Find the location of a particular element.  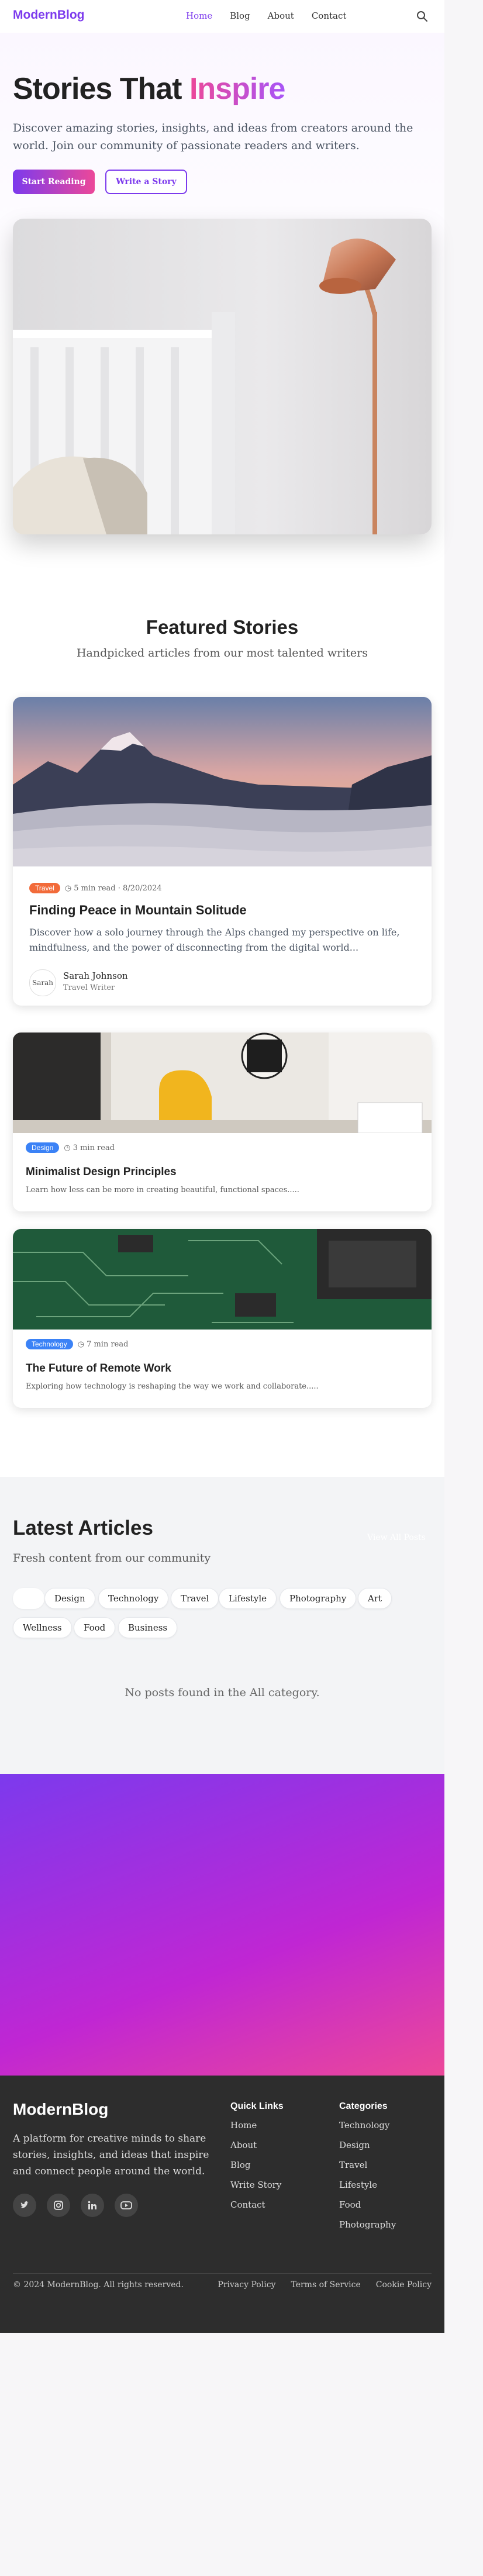

author-role: Travel Writer is located at coordinates (89, 987).